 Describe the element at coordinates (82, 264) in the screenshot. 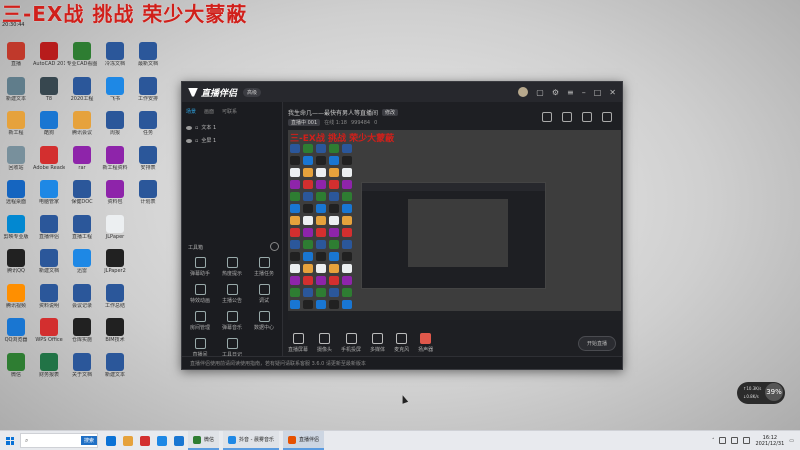

I see `desktop-icon: 迅雷` at that location.